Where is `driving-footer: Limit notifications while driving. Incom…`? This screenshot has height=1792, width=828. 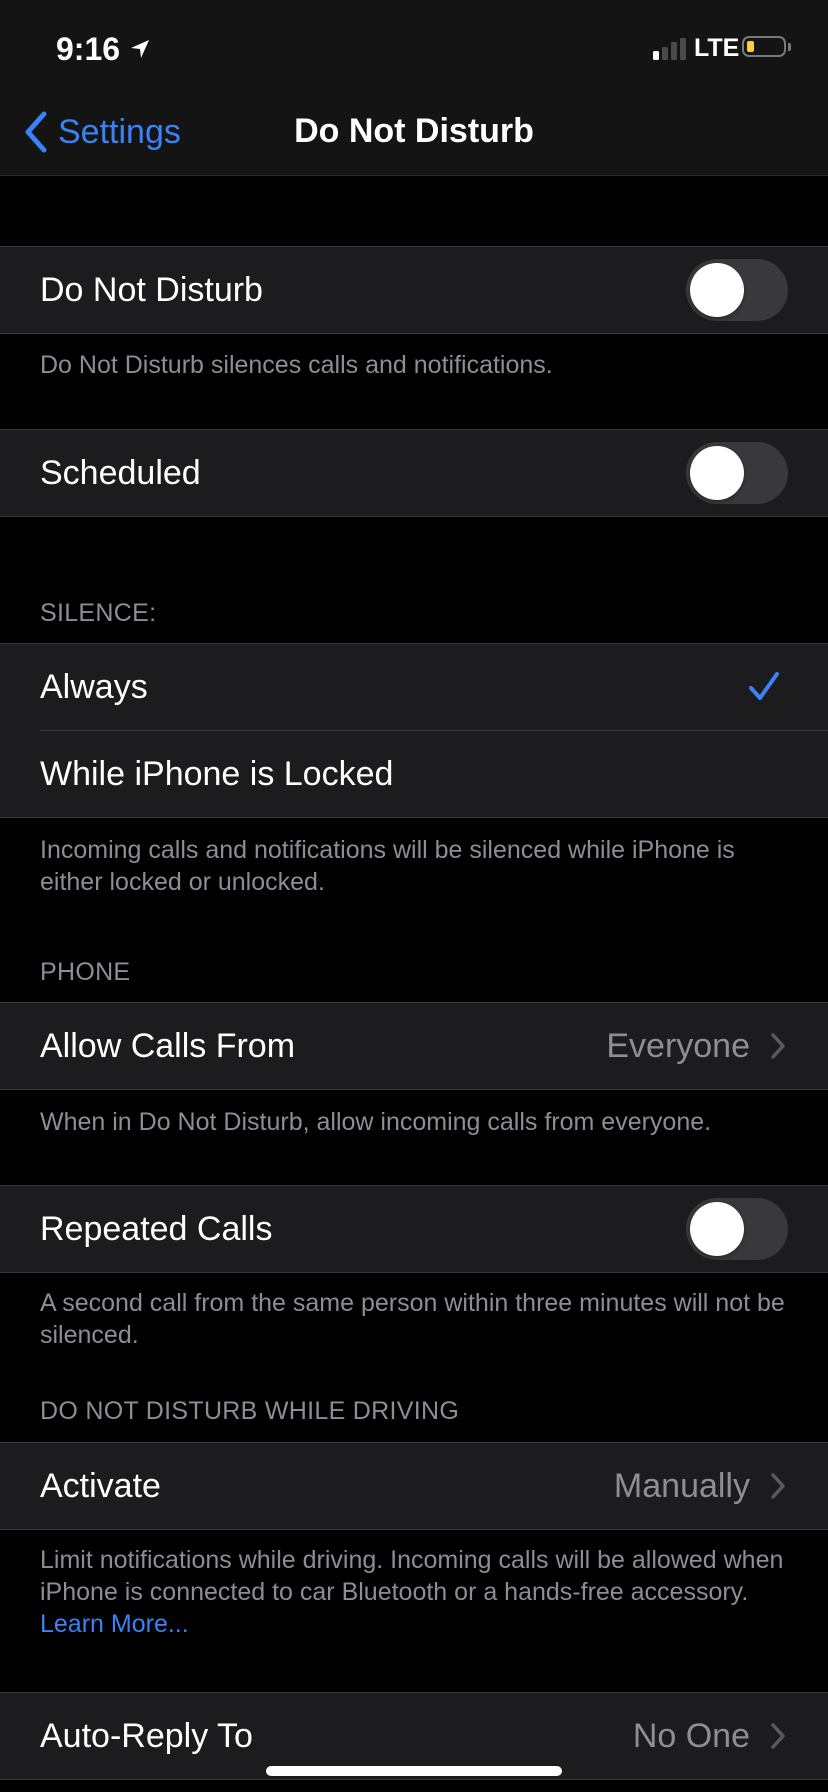 driving-footer: Limit notifications while driving. Incom… is located at coordinates (416, 1592).